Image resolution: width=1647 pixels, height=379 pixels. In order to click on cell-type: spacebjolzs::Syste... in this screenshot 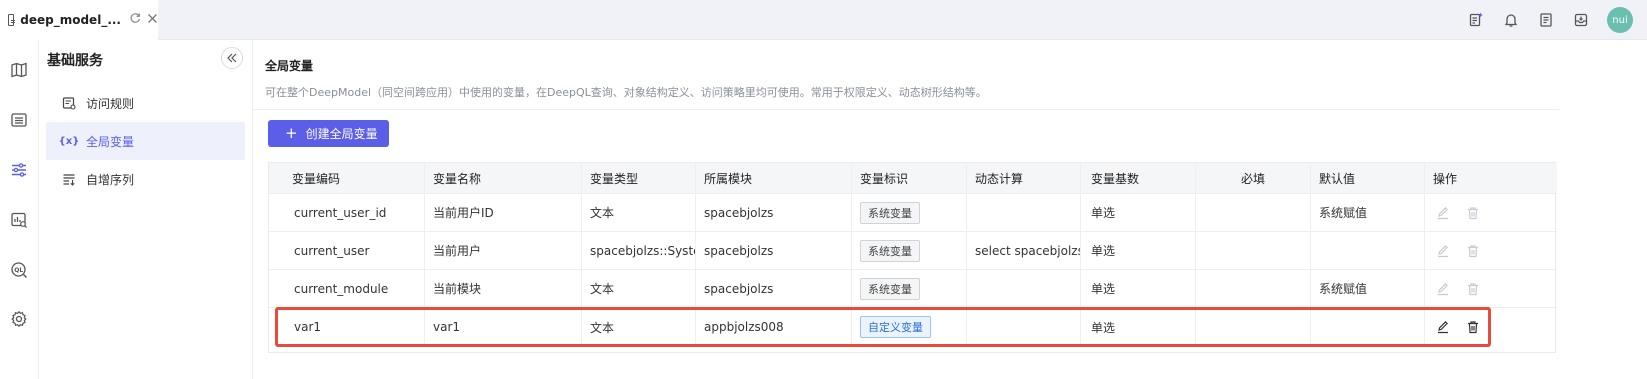, I will do `click(639, 250)`.